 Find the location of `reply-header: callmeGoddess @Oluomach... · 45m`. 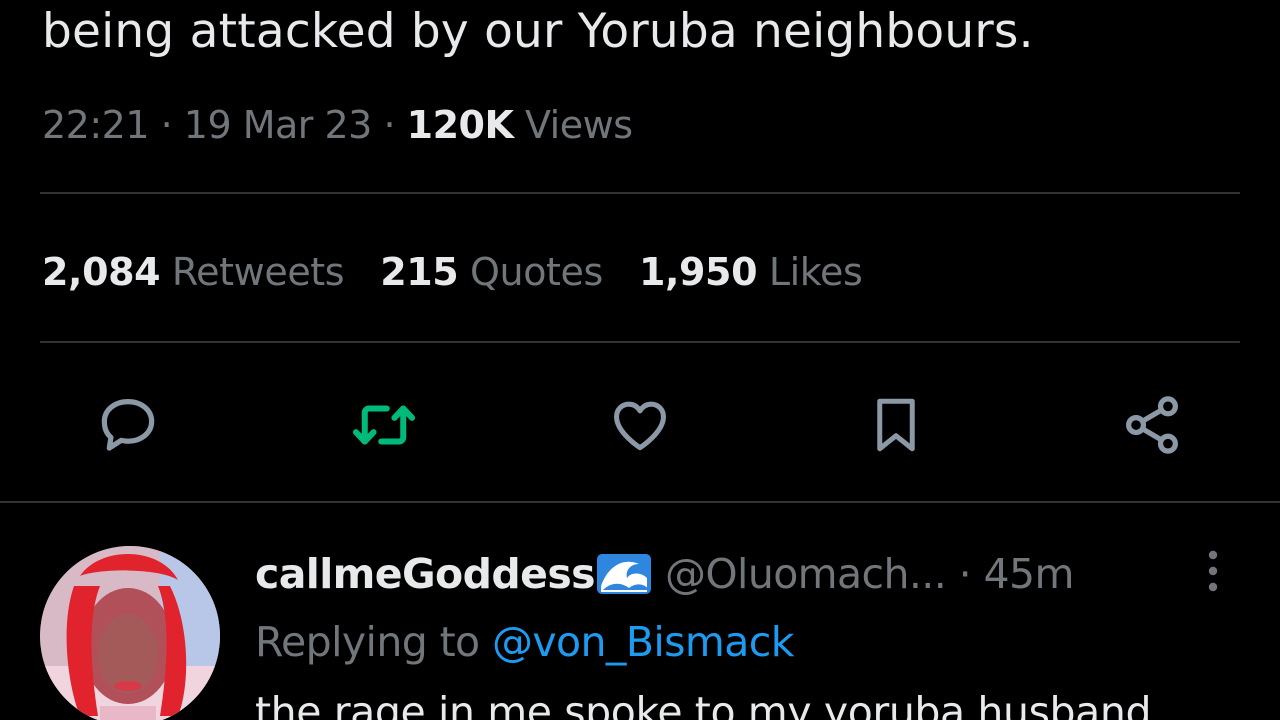

reply-header: callmeGoddess @Oluomach... · 45m is located at coordinates (664, 574).